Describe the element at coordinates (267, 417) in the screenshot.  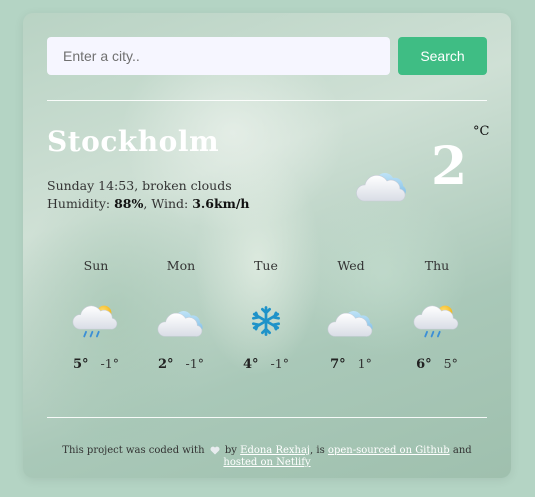
I see `bottom-divider` at that location.